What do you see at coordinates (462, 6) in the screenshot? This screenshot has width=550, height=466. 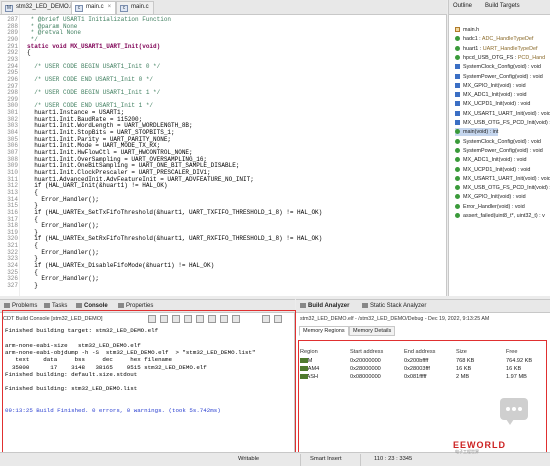 I see `tab-outline: Outline` at bounding box center [462, 6].